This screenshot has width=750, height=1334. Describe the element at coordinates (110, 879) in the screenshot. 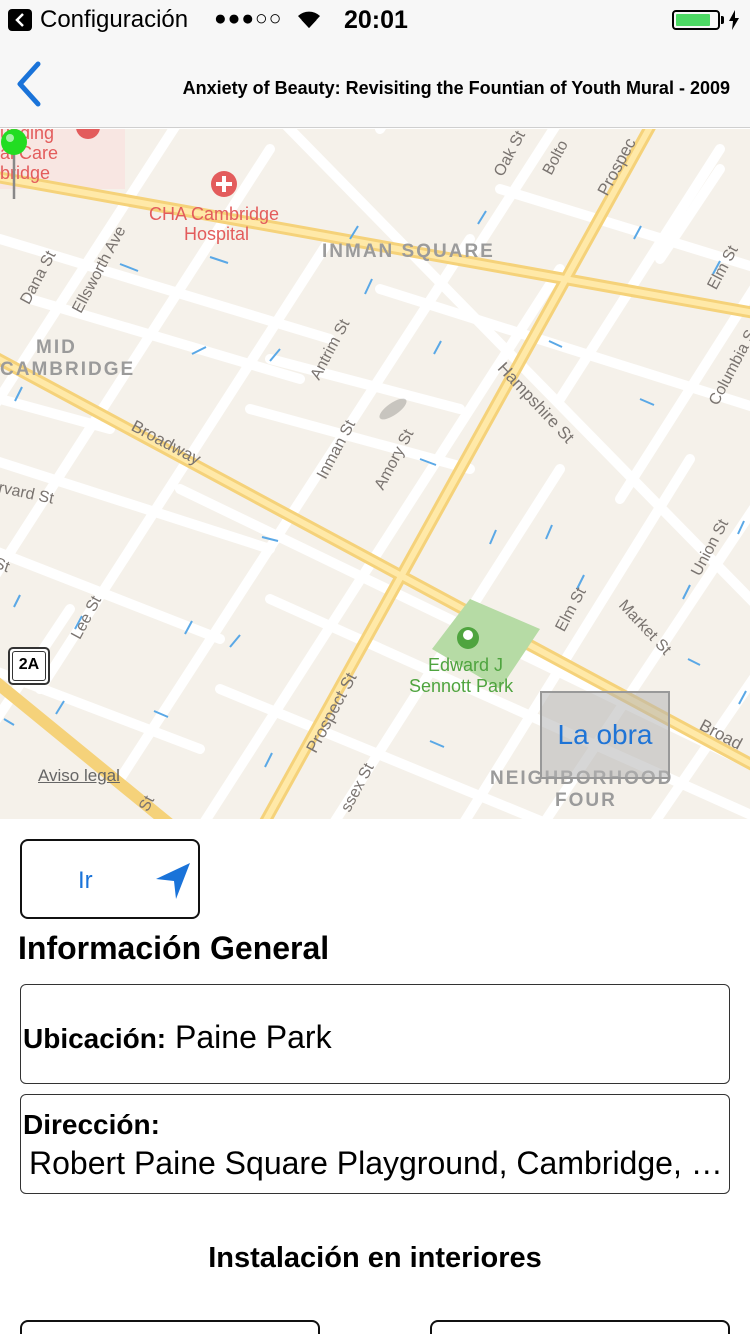

I see `directions-button: Ir` at that location.